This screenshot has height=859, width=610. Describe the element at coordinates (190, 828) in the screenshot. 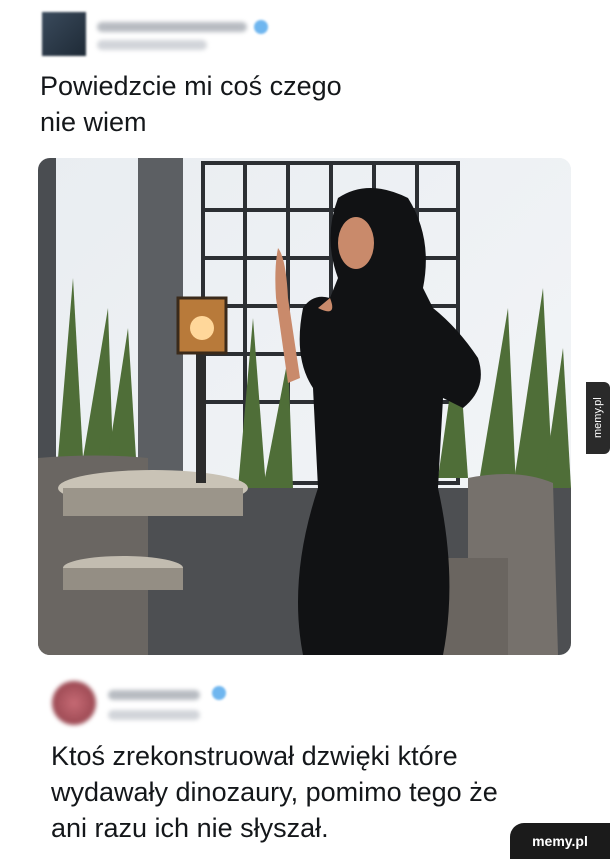

I see `tweet-text-line: ani razu ich nie słyszał.` at that location.